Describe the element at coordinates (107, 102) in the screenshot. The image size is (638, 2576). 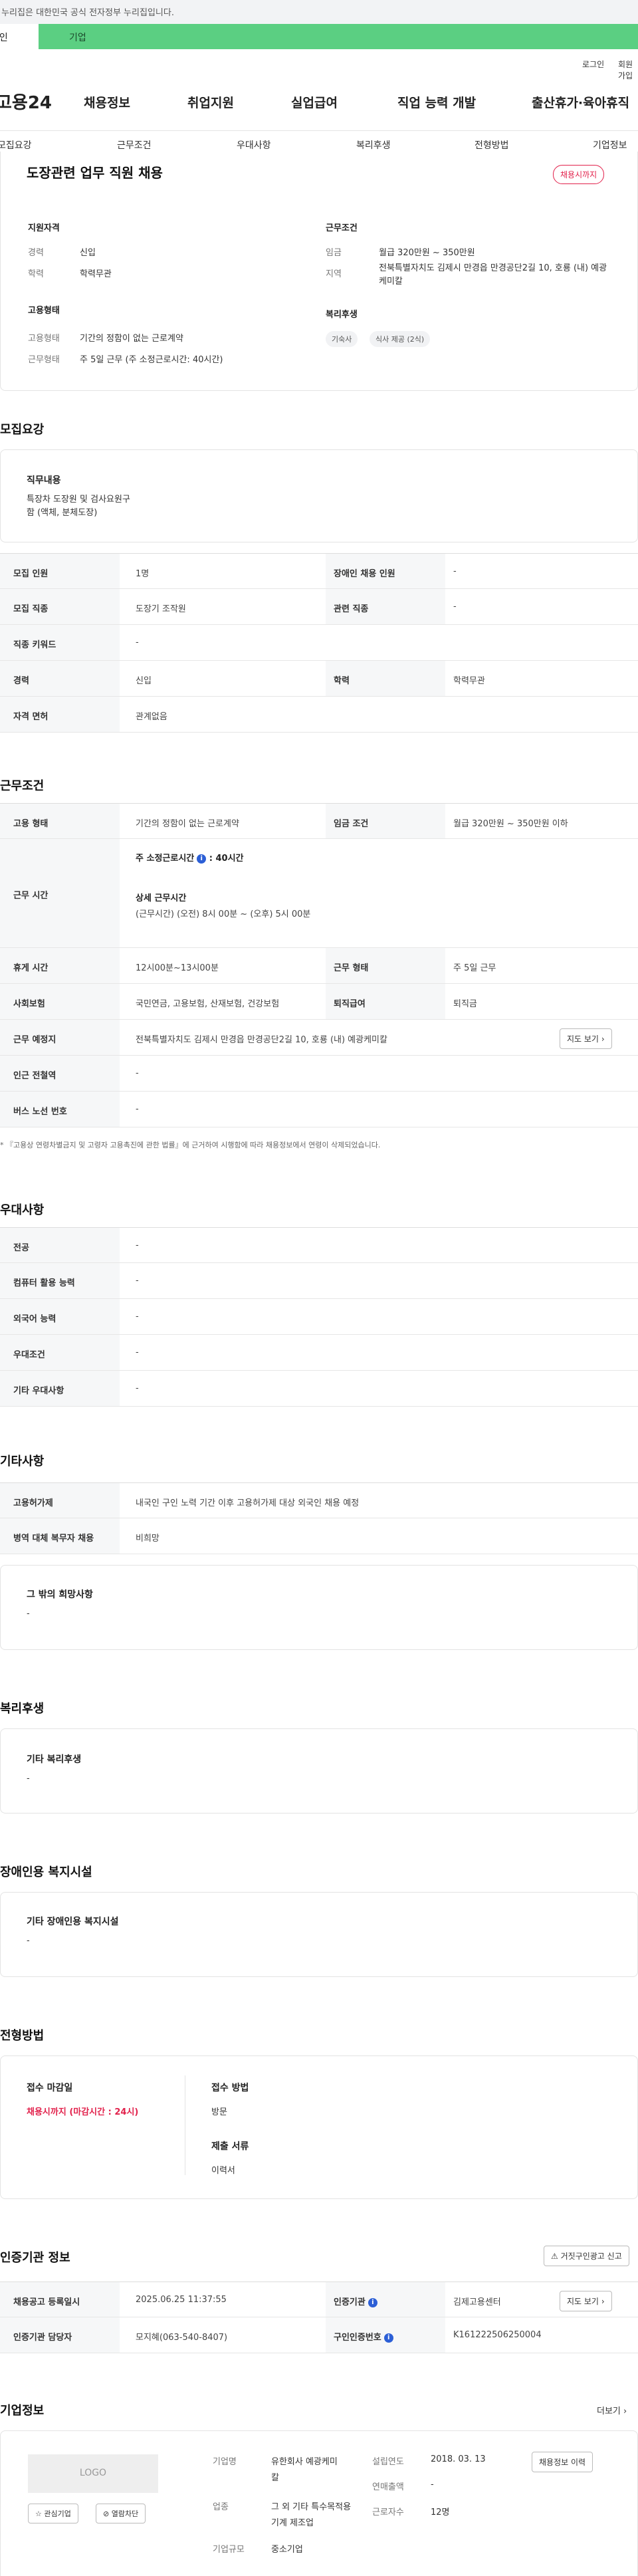
I see `gnb-item-jobs: 채용정보` at that location.